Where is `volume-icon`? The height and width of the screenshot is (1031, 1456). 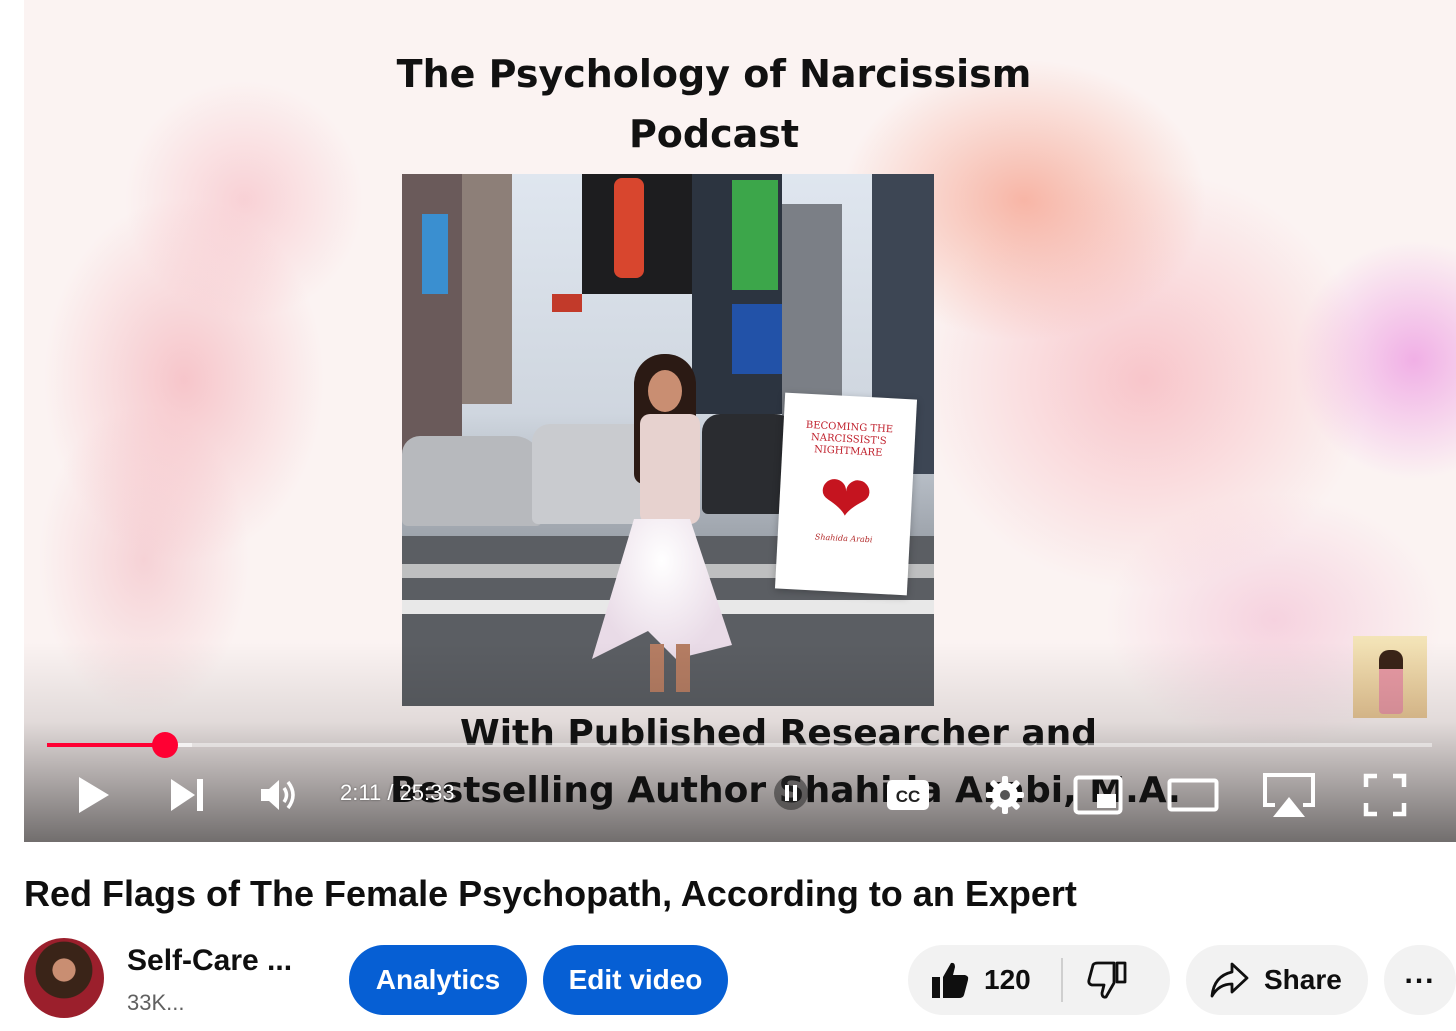 volume-icon is located at coordinates (278, 795).